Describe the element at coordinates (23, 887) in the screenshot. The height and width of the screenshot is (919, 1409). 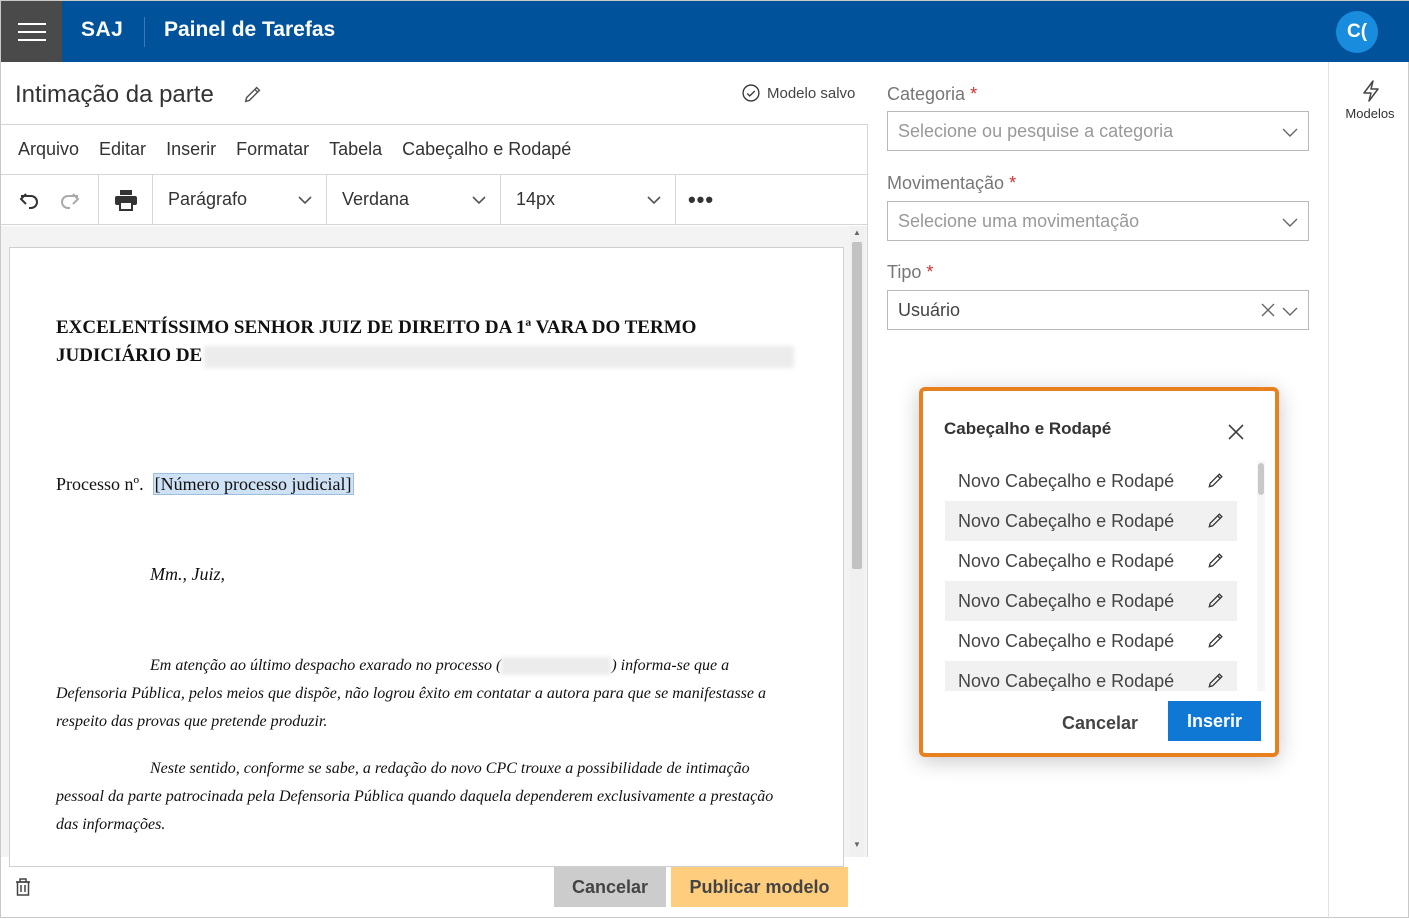
I see `trash-icon` at that location.